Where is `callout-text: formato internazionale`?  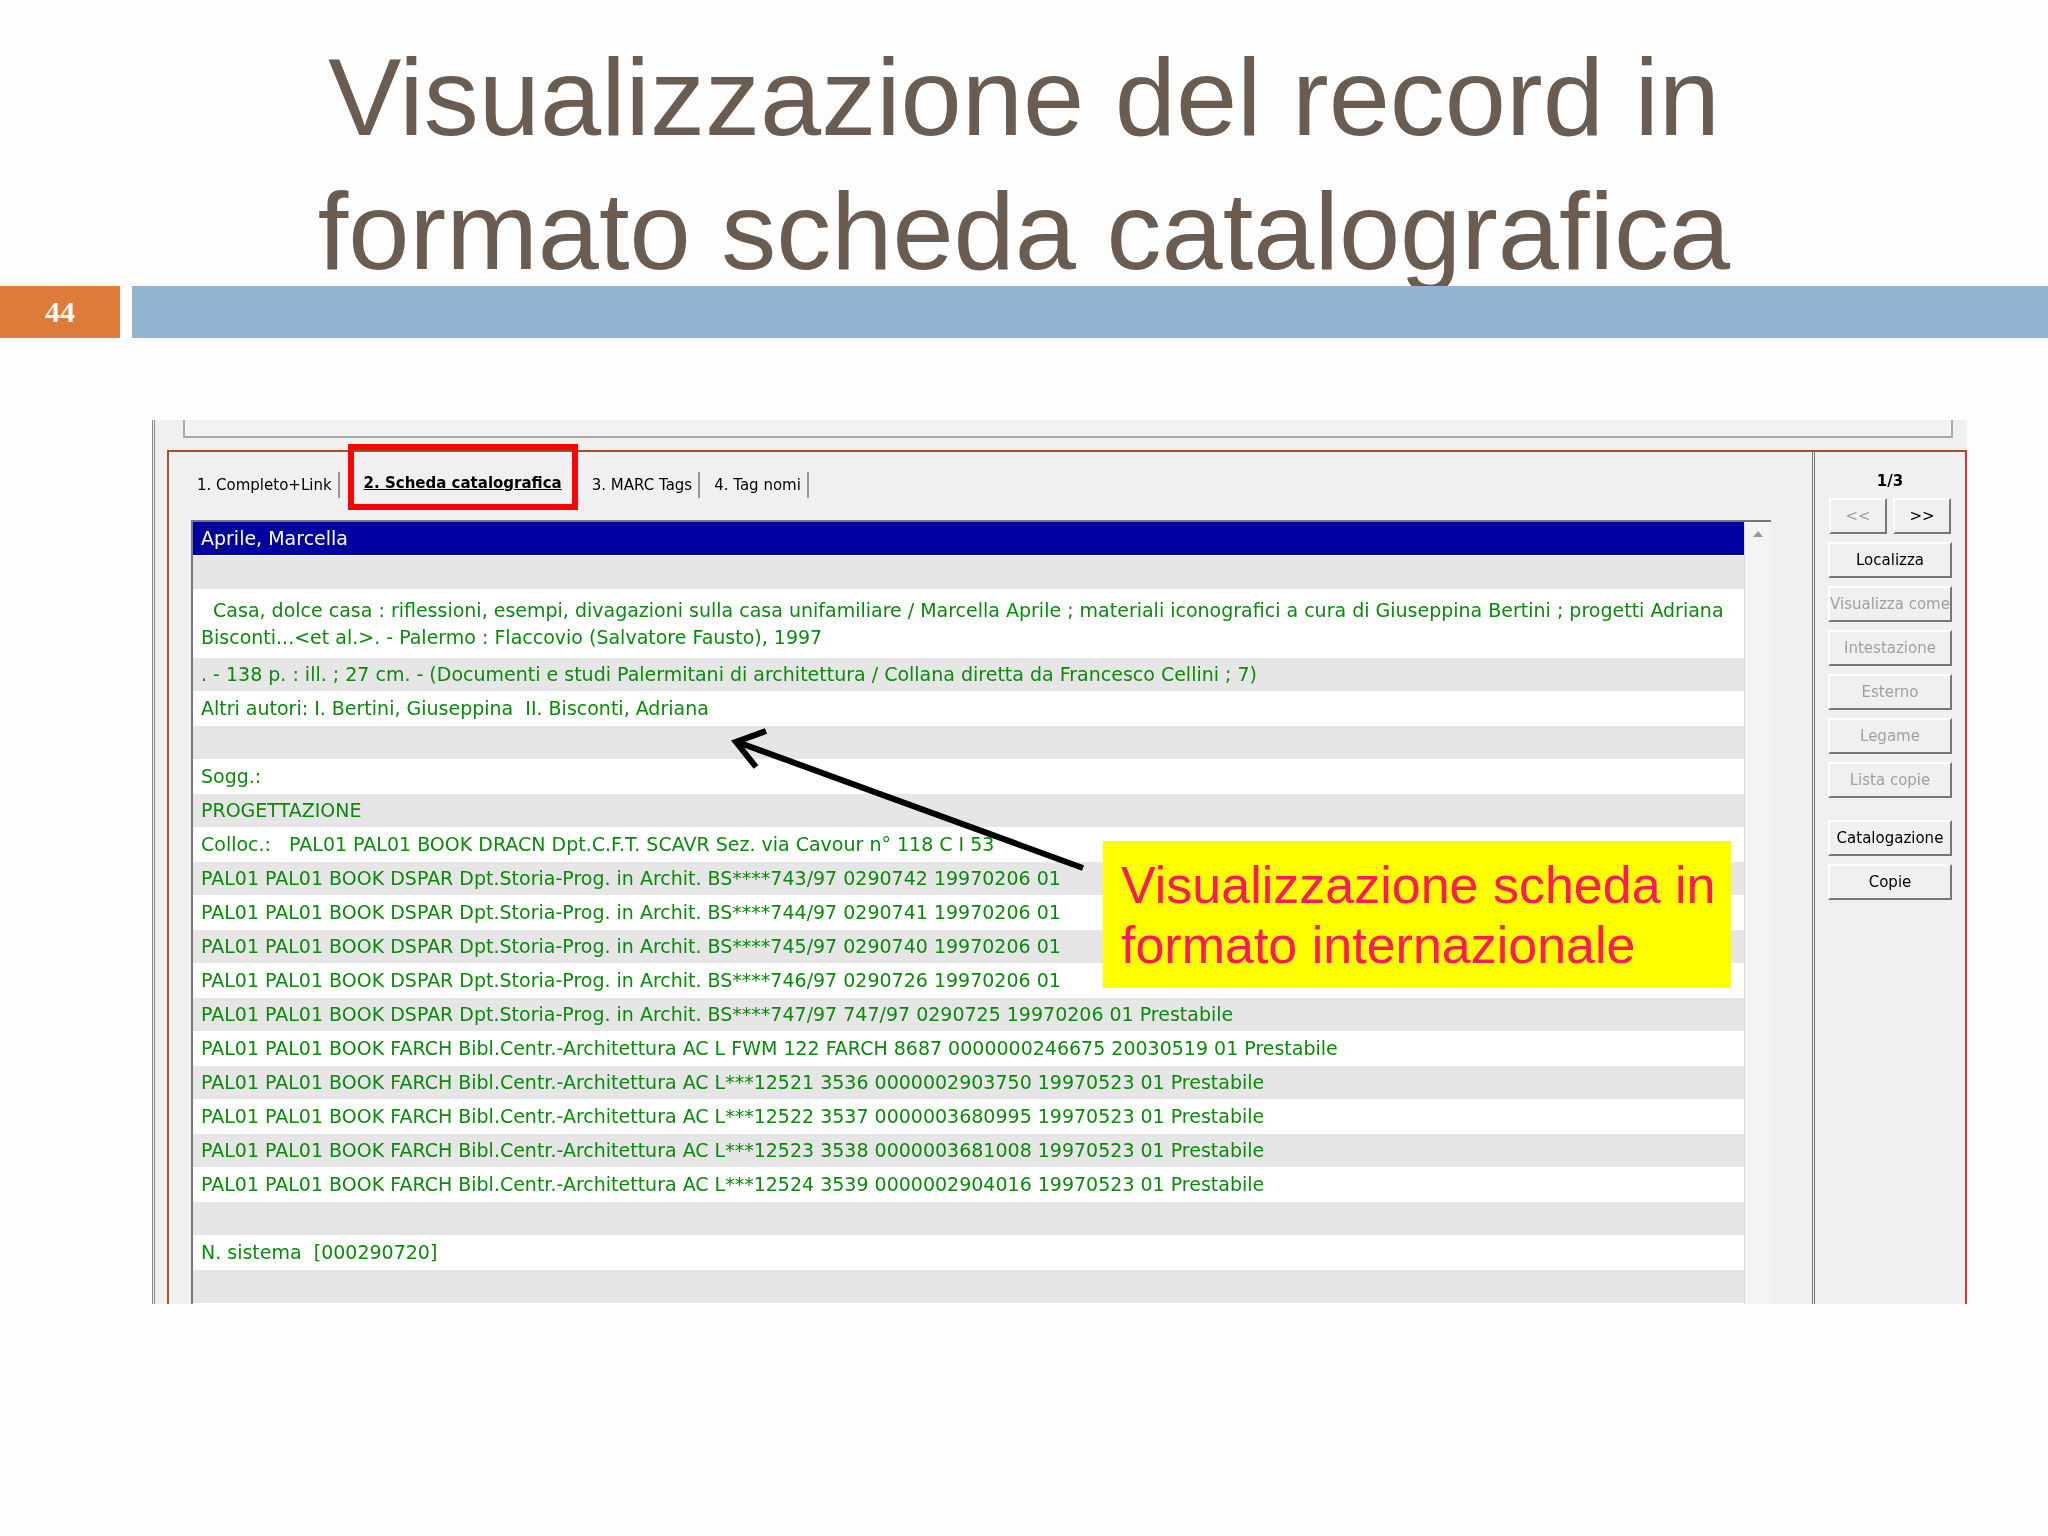
callout-text: formato internazionale is located at coordinates (1379, 944).